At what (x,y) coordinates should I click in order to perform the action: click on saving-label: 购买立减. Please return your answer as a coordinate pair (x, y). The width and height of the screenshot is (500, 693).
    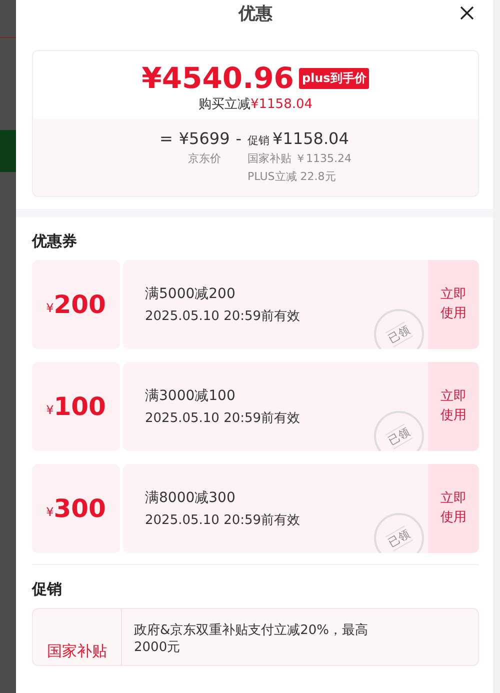
    Looking at the image, I should click on (224, 104).